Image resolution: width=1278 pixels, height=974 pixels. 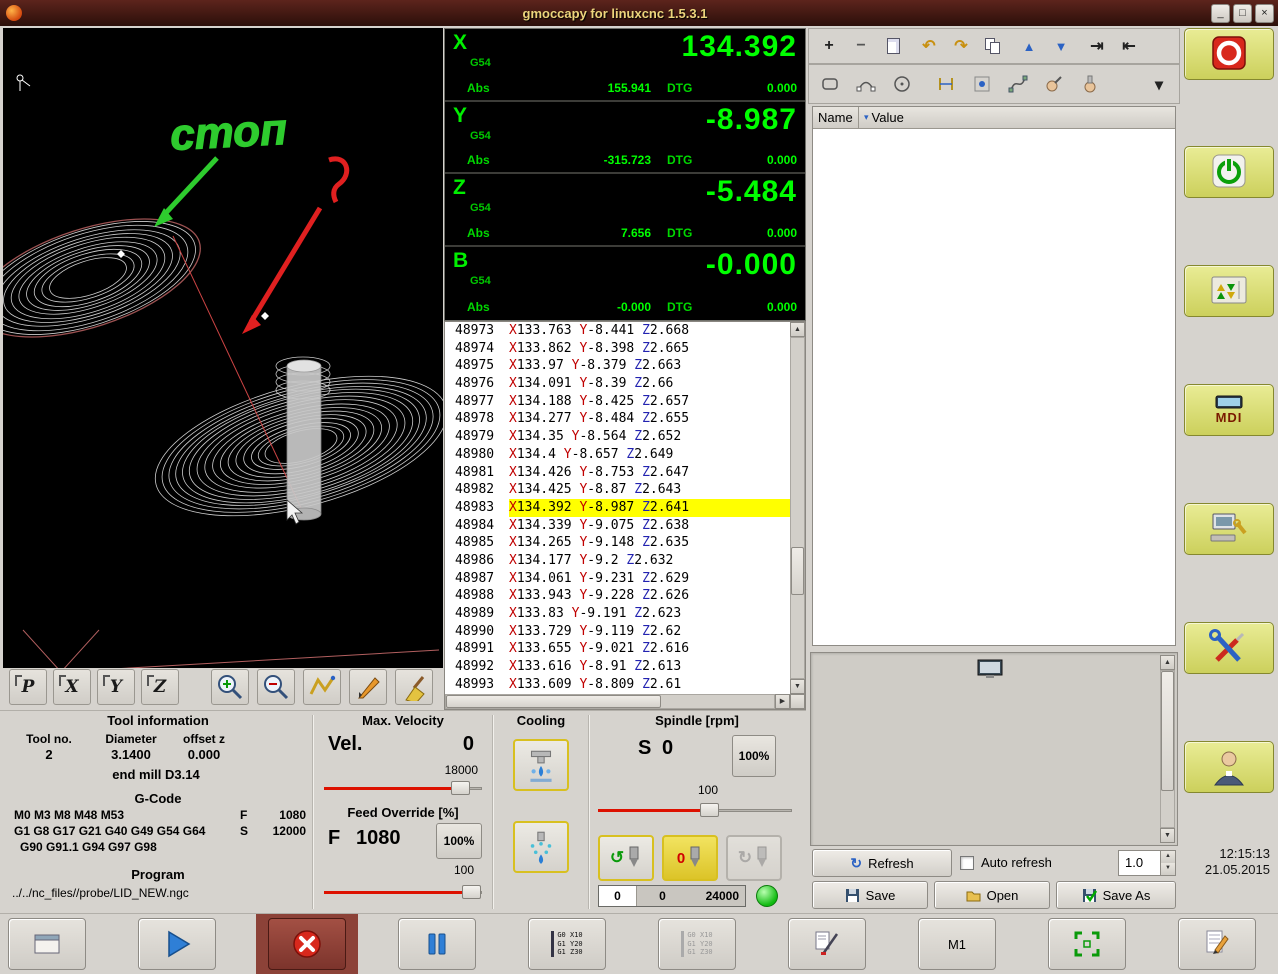 What do you see at coordinates (307, 944) in the screenshot?
I see `stop-button` at bounding box center [307, 944].